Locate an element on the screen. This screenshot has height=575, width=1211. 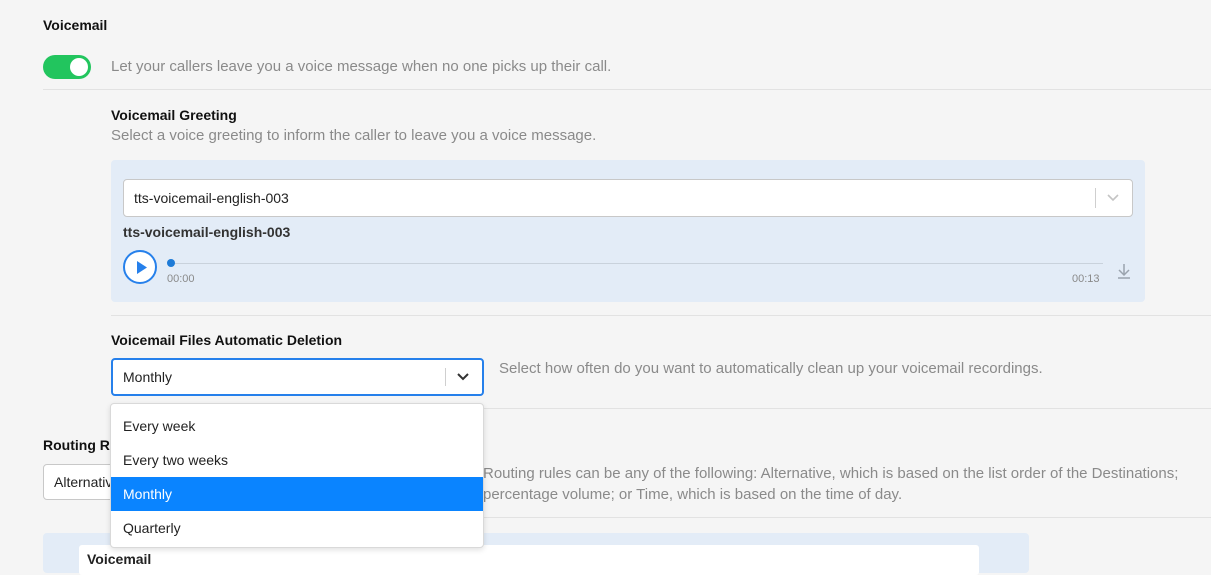
player-title: tts-voicemail-english-003 is located at coordinates (207, 232).